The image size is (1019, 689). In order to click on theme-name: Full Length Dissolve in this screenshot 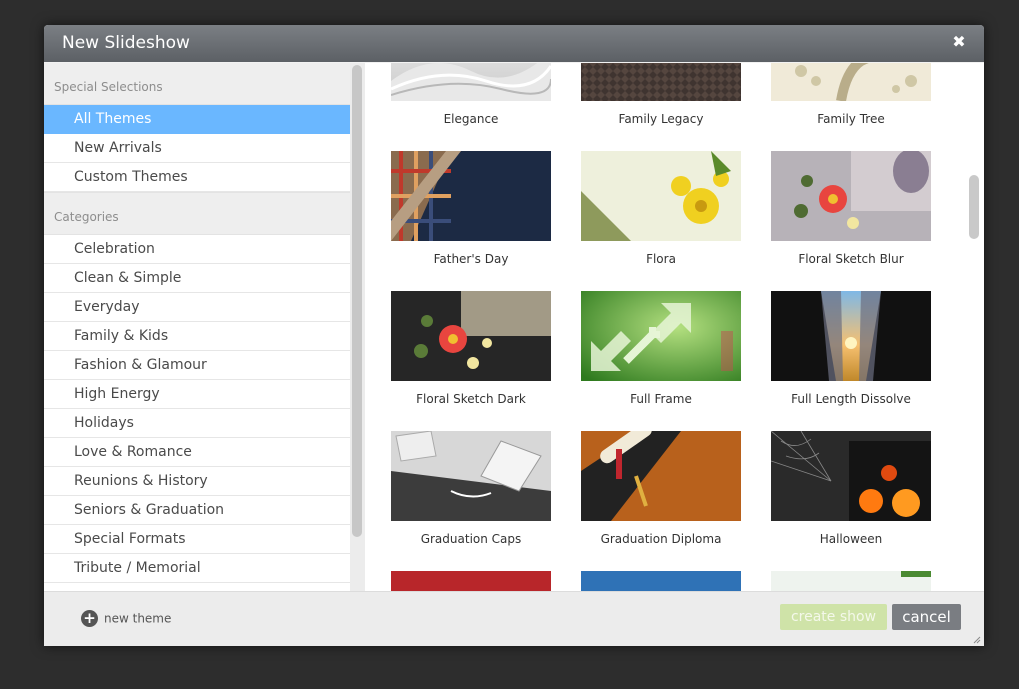, I will do `click(851, 399)`.